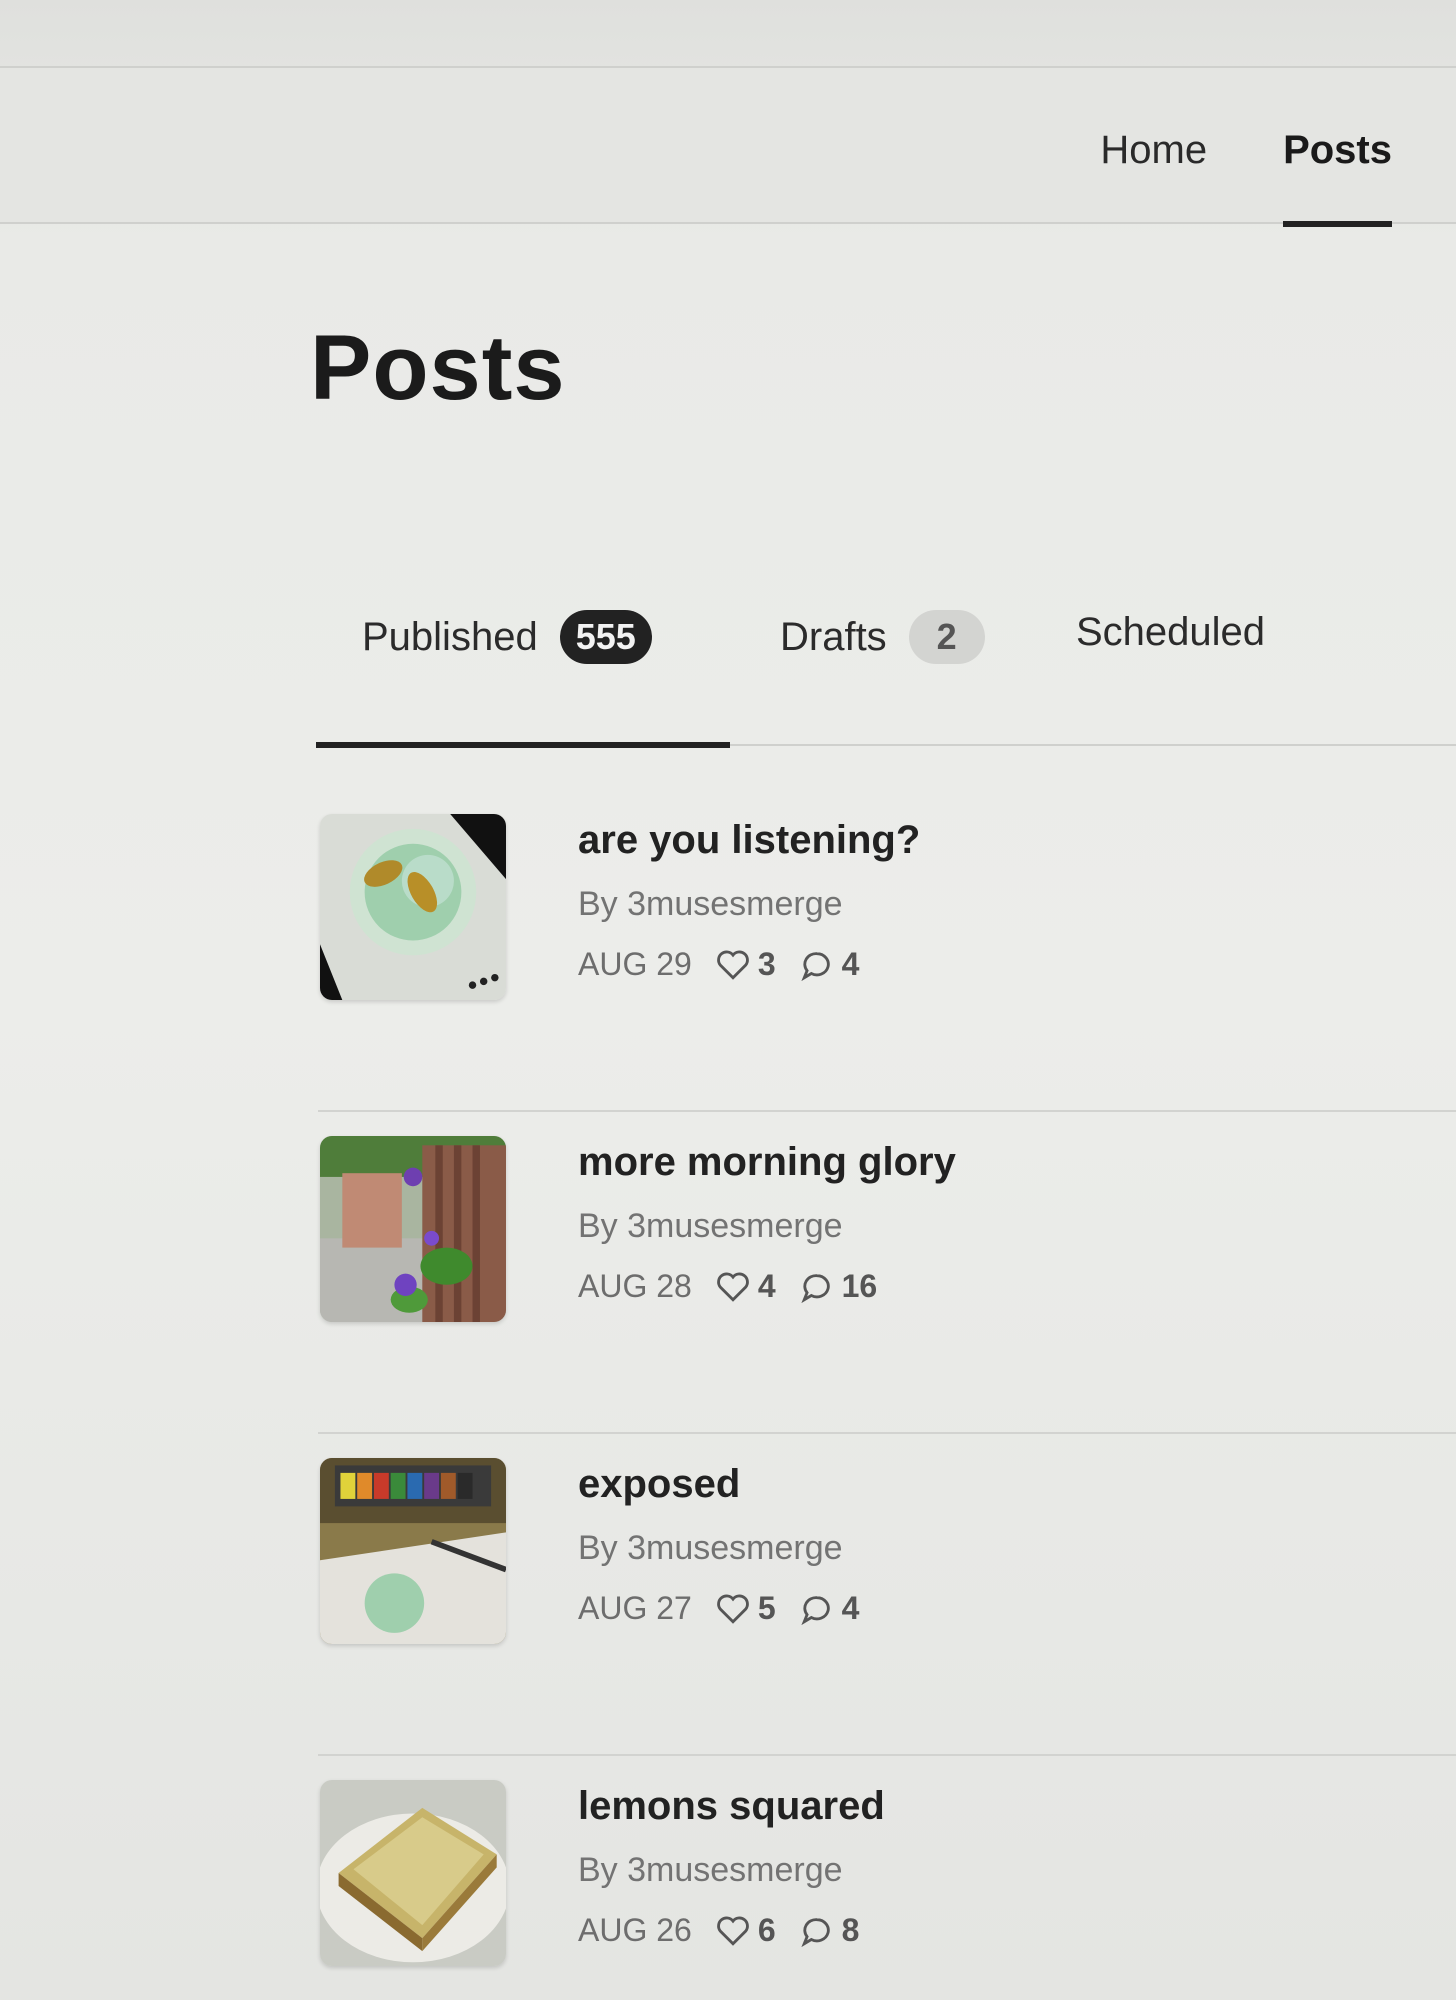 The width and height of the screenshot is (1456, 2000). I want to click on post-text: exposed By 3musesmerge AUG 27 5 4, so click(718, 1544).